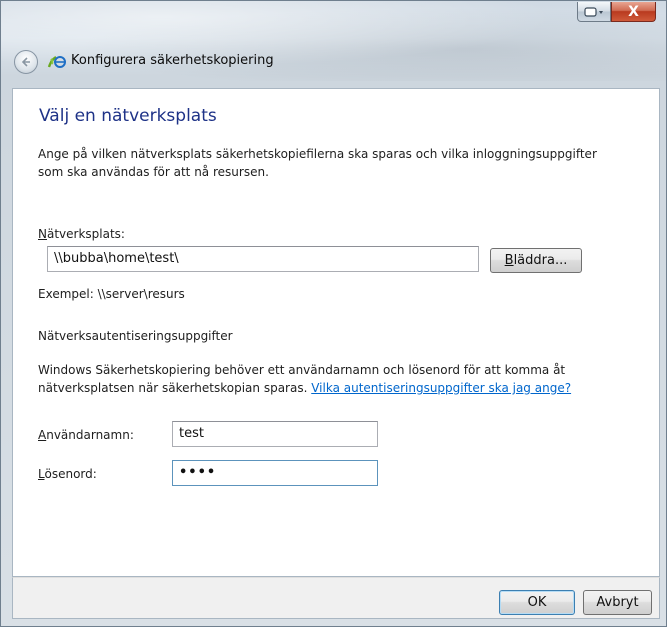 The height and width of the screenshot is (627, 667). What do you see at coordinates (275, 473) in the screenshot?
I see `password-input: ••••` at bounding box center [275, 473].